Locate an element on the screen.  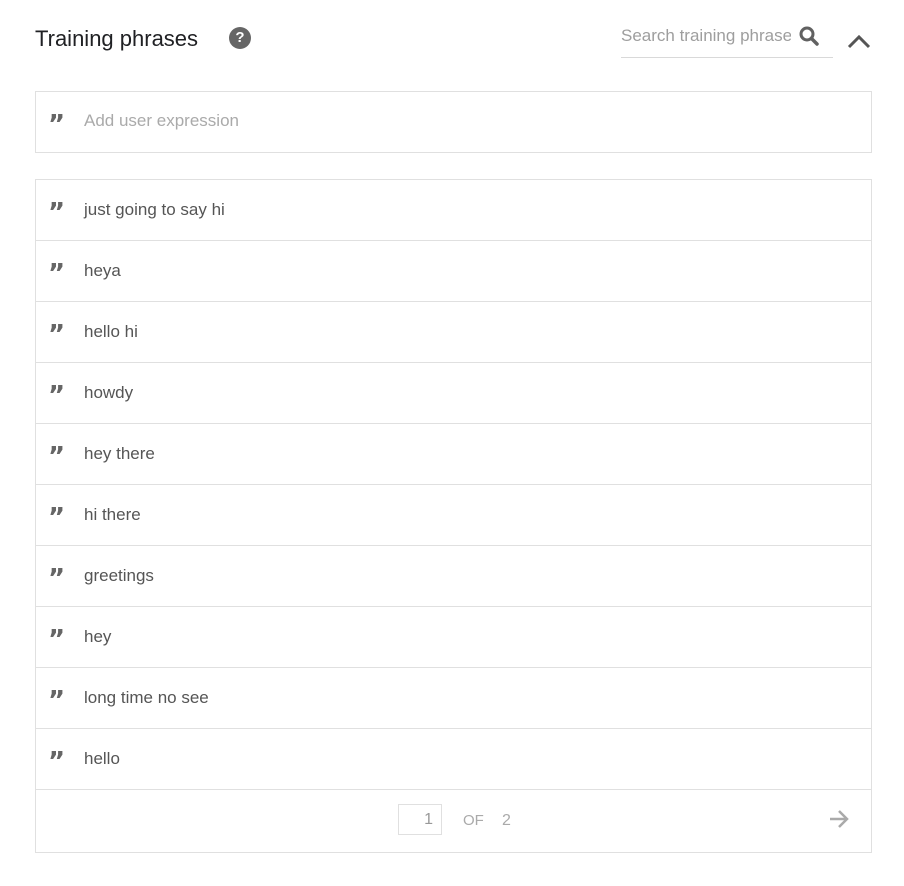
phrase-text: hey there is located at coordinates (119, 454).